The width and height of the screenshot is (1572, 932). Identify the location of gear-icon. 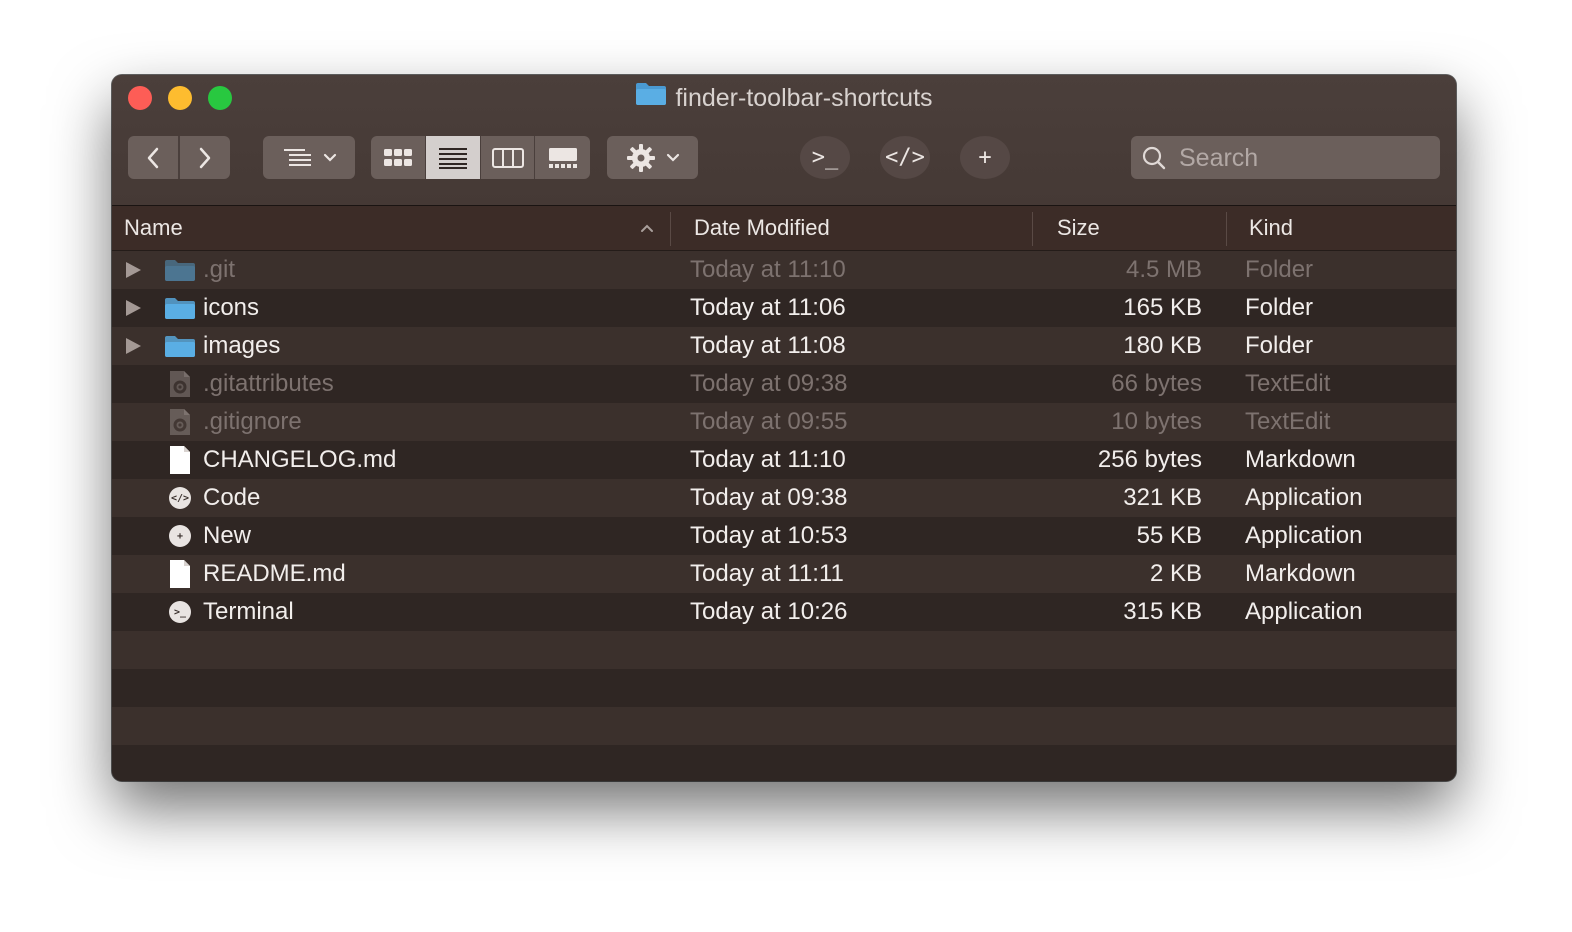
(640, 157).